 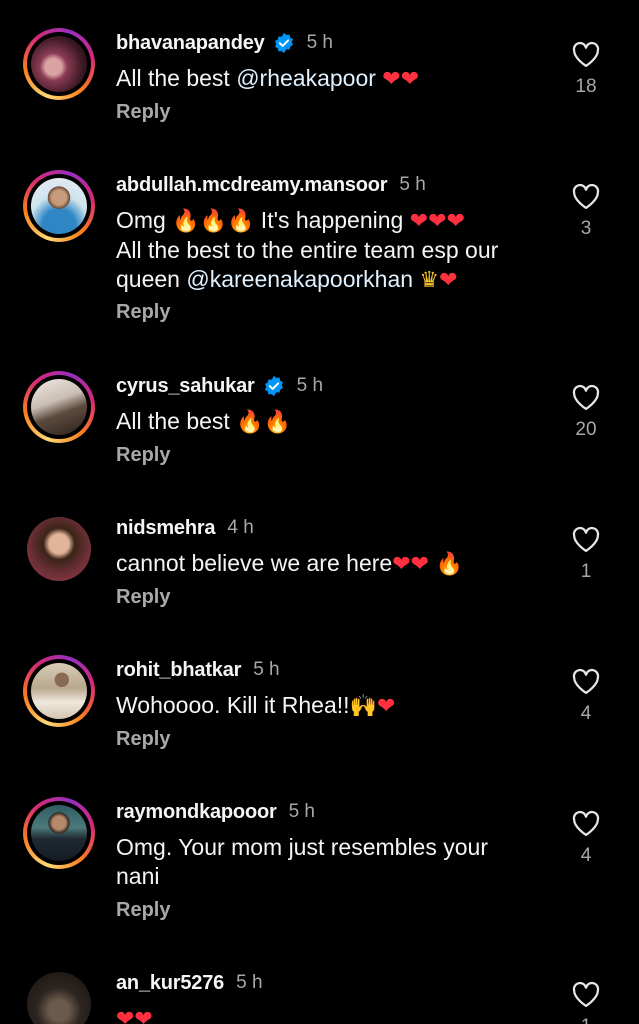 I want to click on username: cyrus_sahukar, so click(x=185, y=386).